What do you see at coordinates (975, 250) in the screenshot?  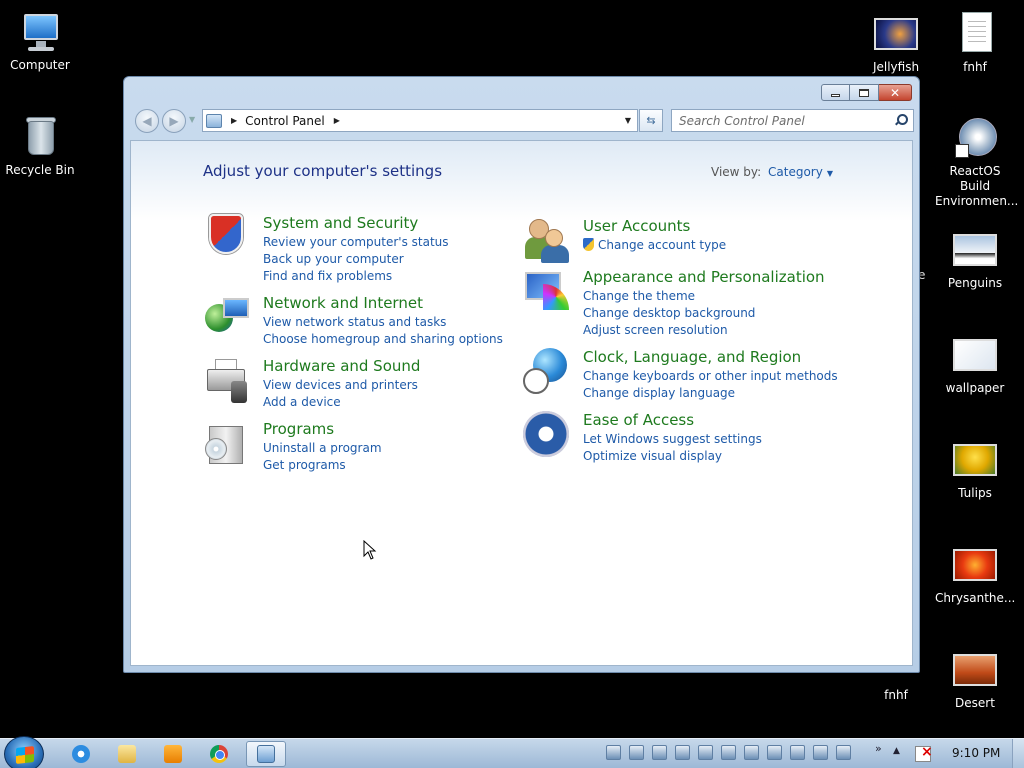 I see `penguins-image-icon` at bounding box center [975, 250].